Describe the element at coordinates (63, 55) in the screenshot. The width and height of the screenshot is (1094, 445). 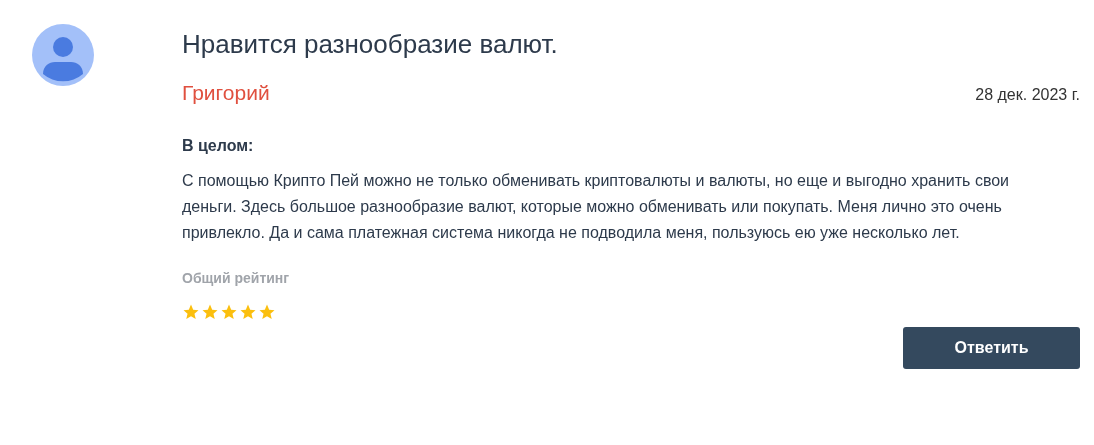
I see `avatar-icon` at that location.